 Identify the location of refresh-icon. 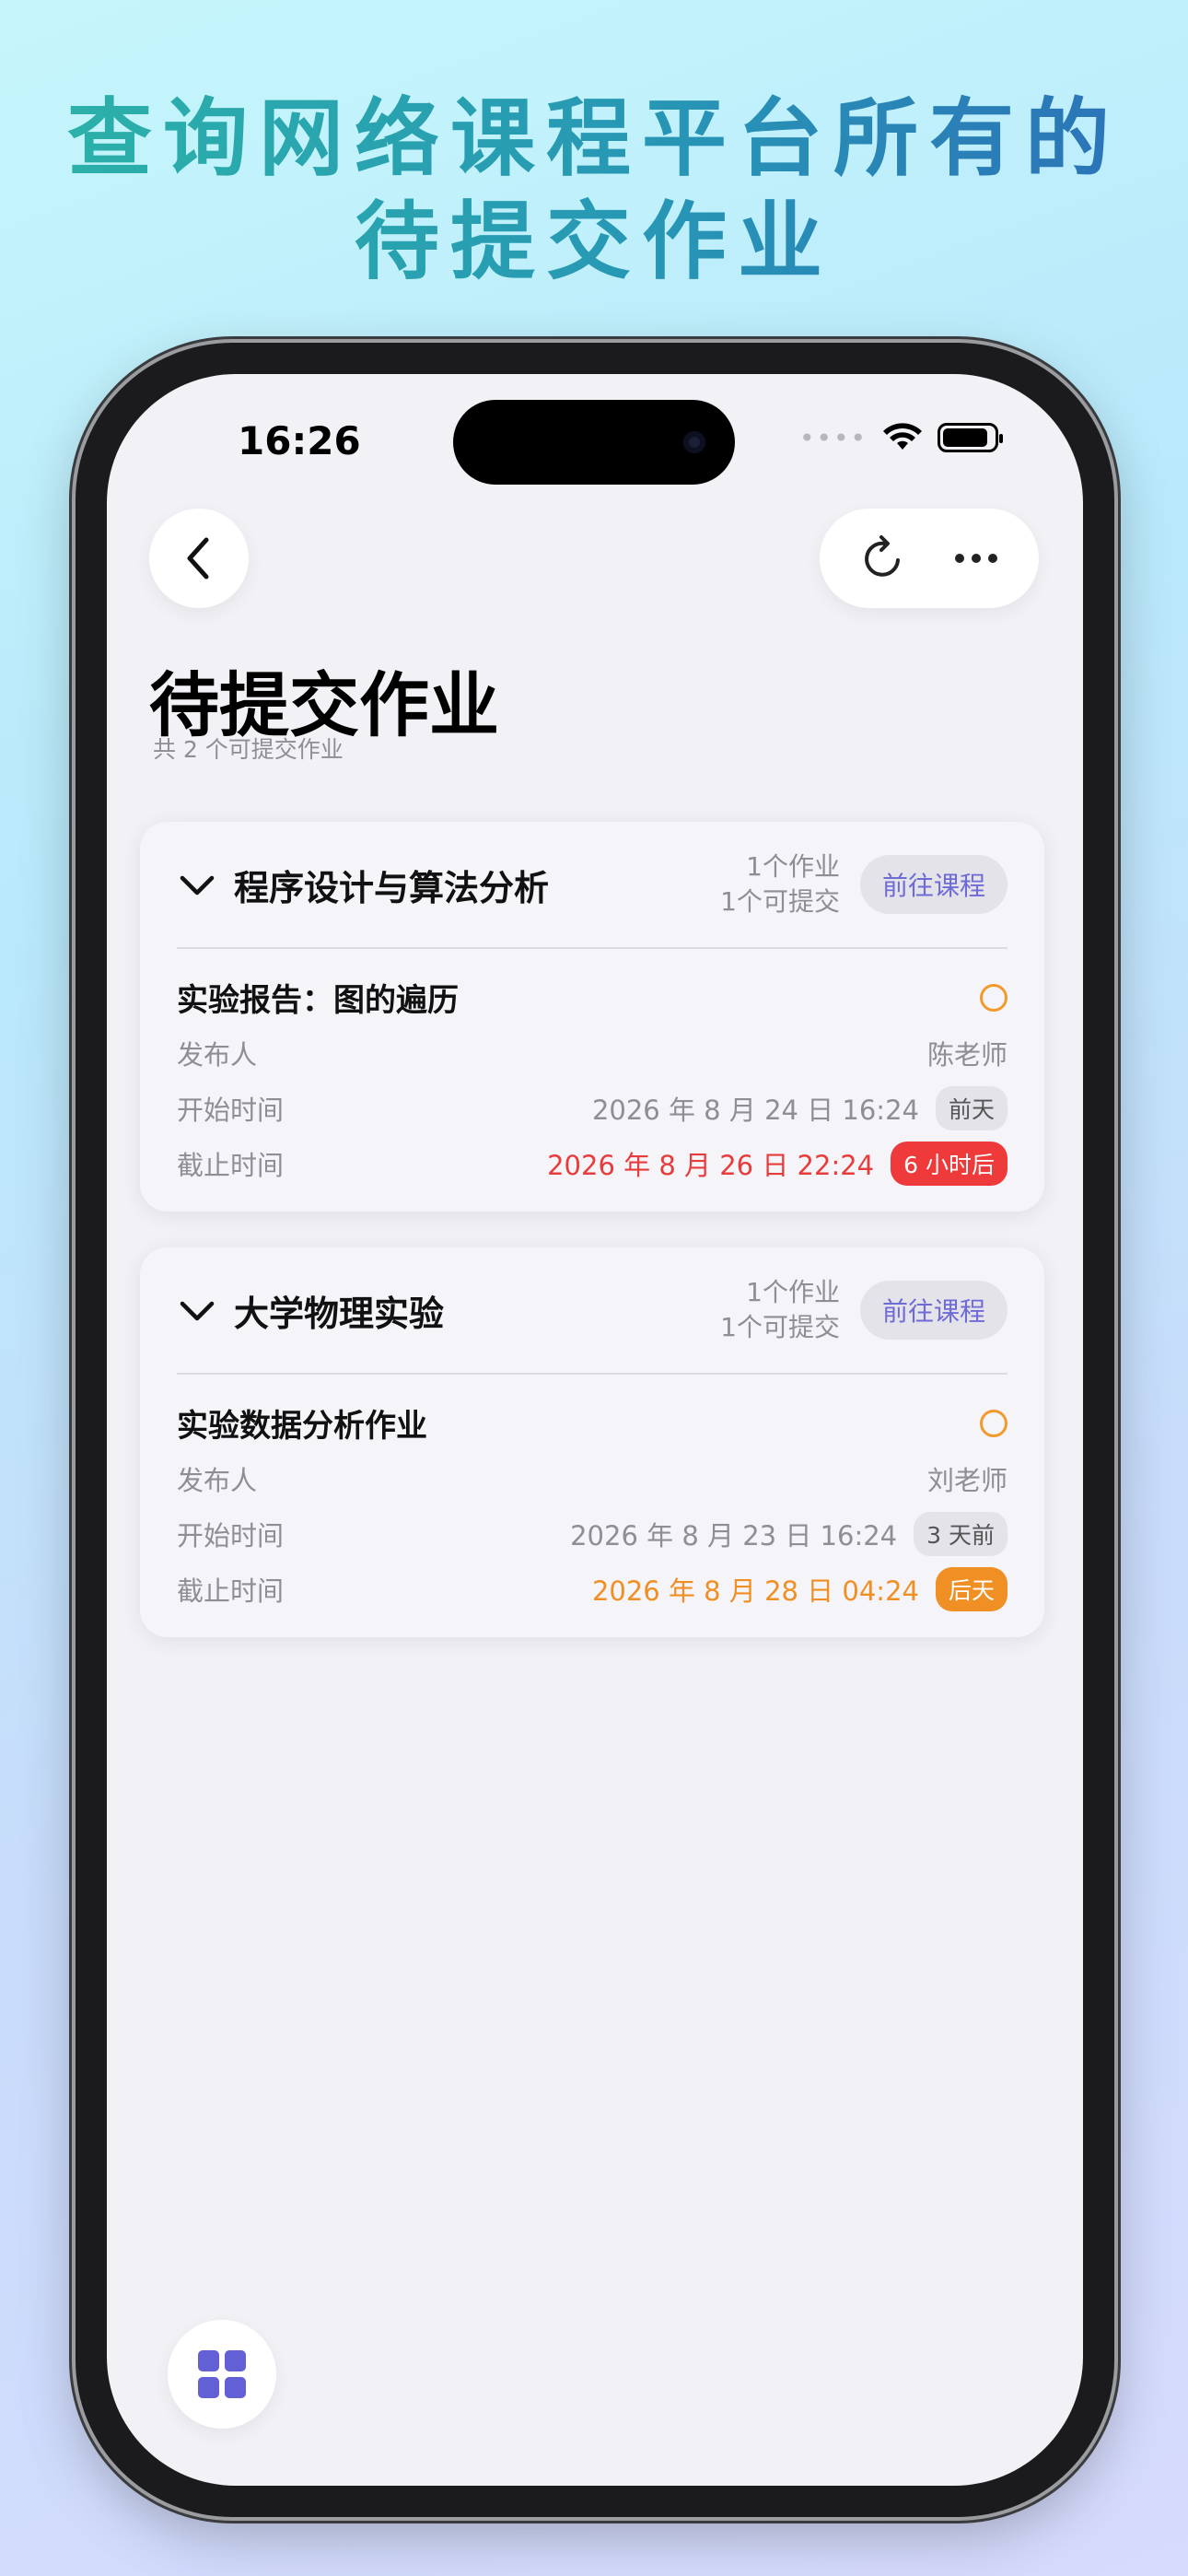
(883, 558).